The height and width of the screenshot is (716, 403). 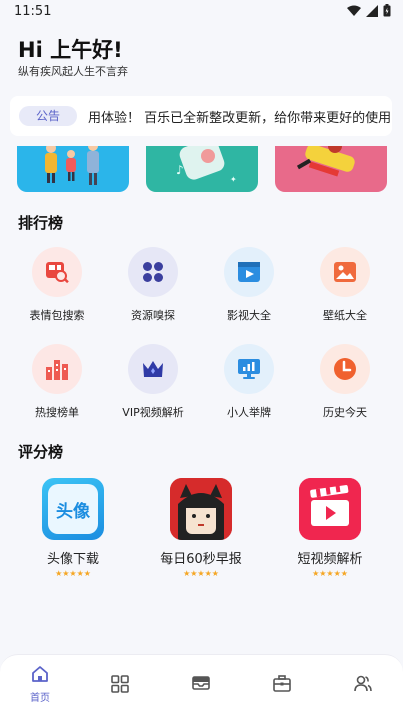 What do you see at coordinates (345, 369) in the screenshot?
I see `clock-icon` at bounding box center [345, 369].